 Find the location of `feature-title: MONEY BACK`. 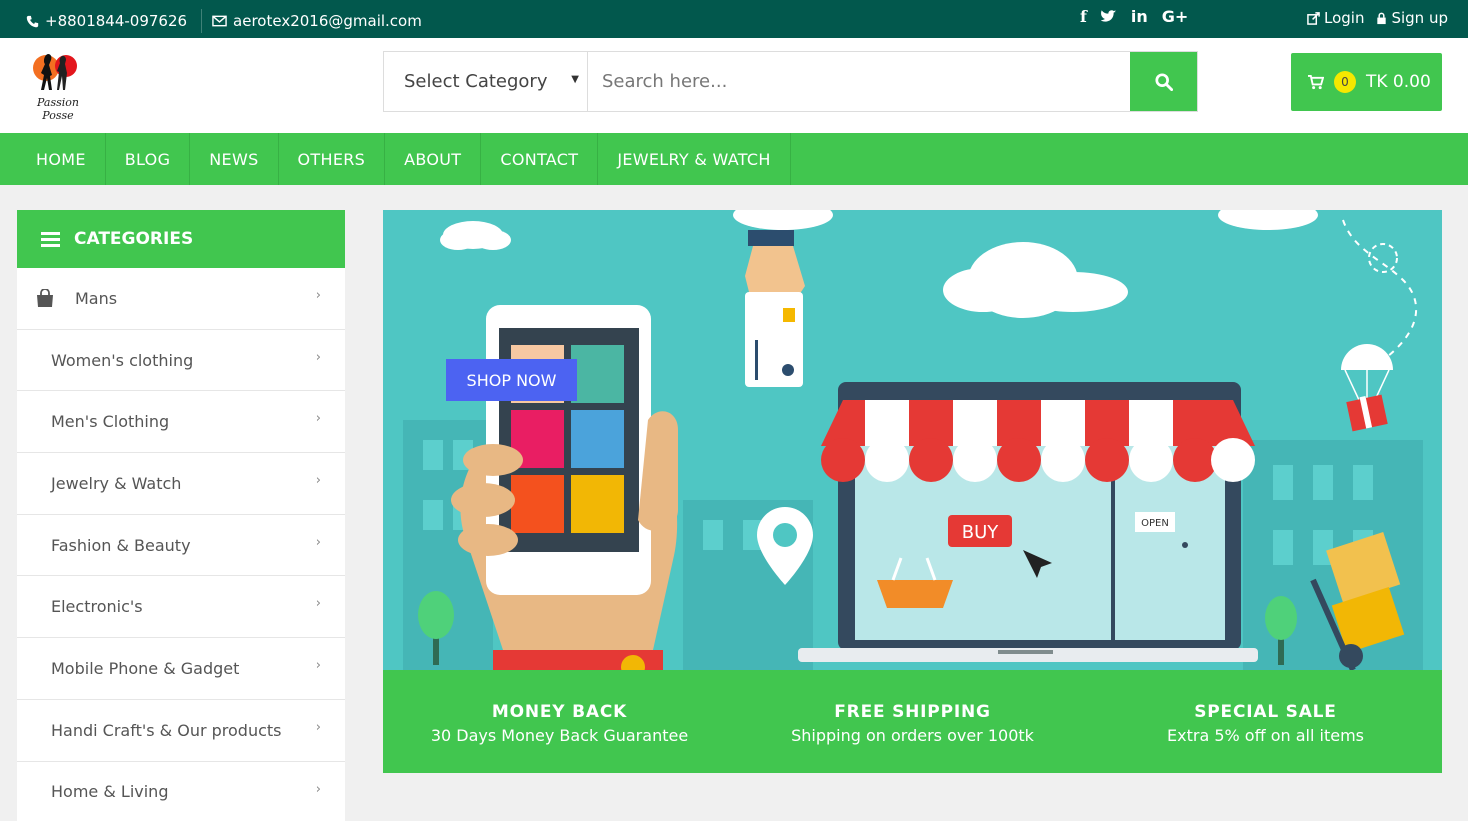

feature-title: MONEY BACK is located at coordinates (559, 712).